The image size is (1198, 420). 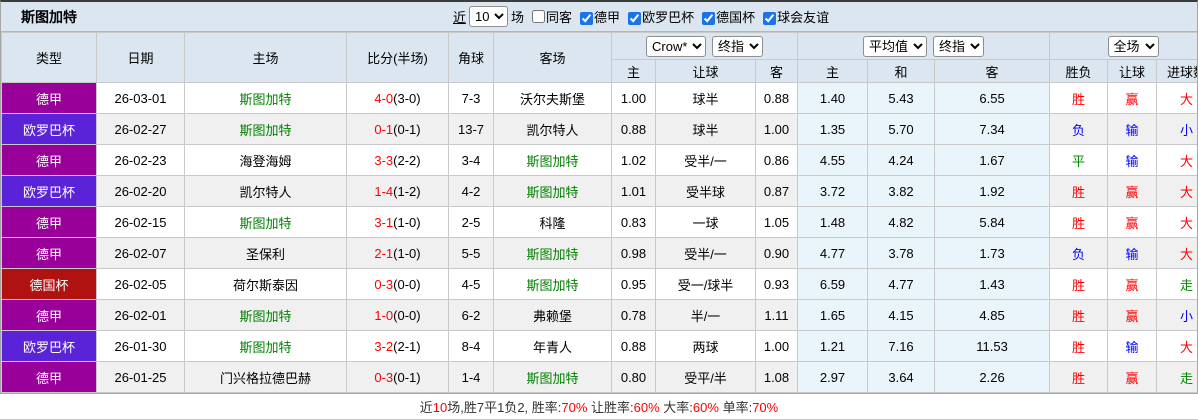 What do you see at coordinates (504, 407) in the screenshot?
I see `summary-text-segment: 场,胜7平1负2, 胜率:` at bounding box center [504, 407].